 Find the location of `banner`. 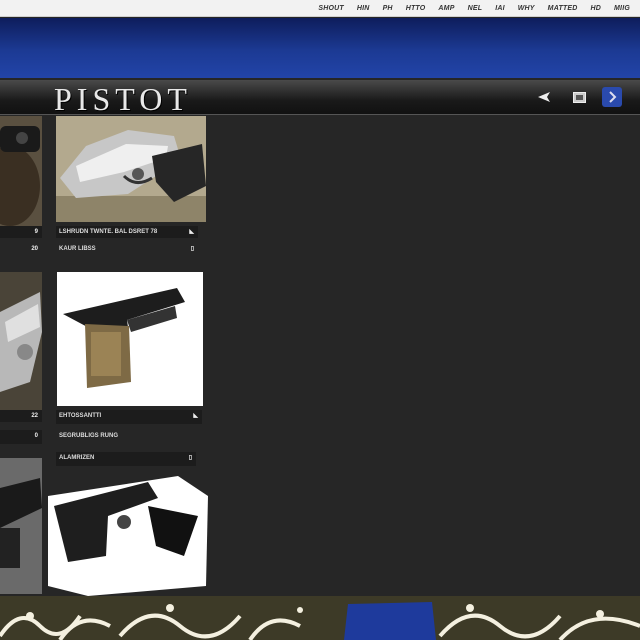

banner is located at coordinates (320, 48).